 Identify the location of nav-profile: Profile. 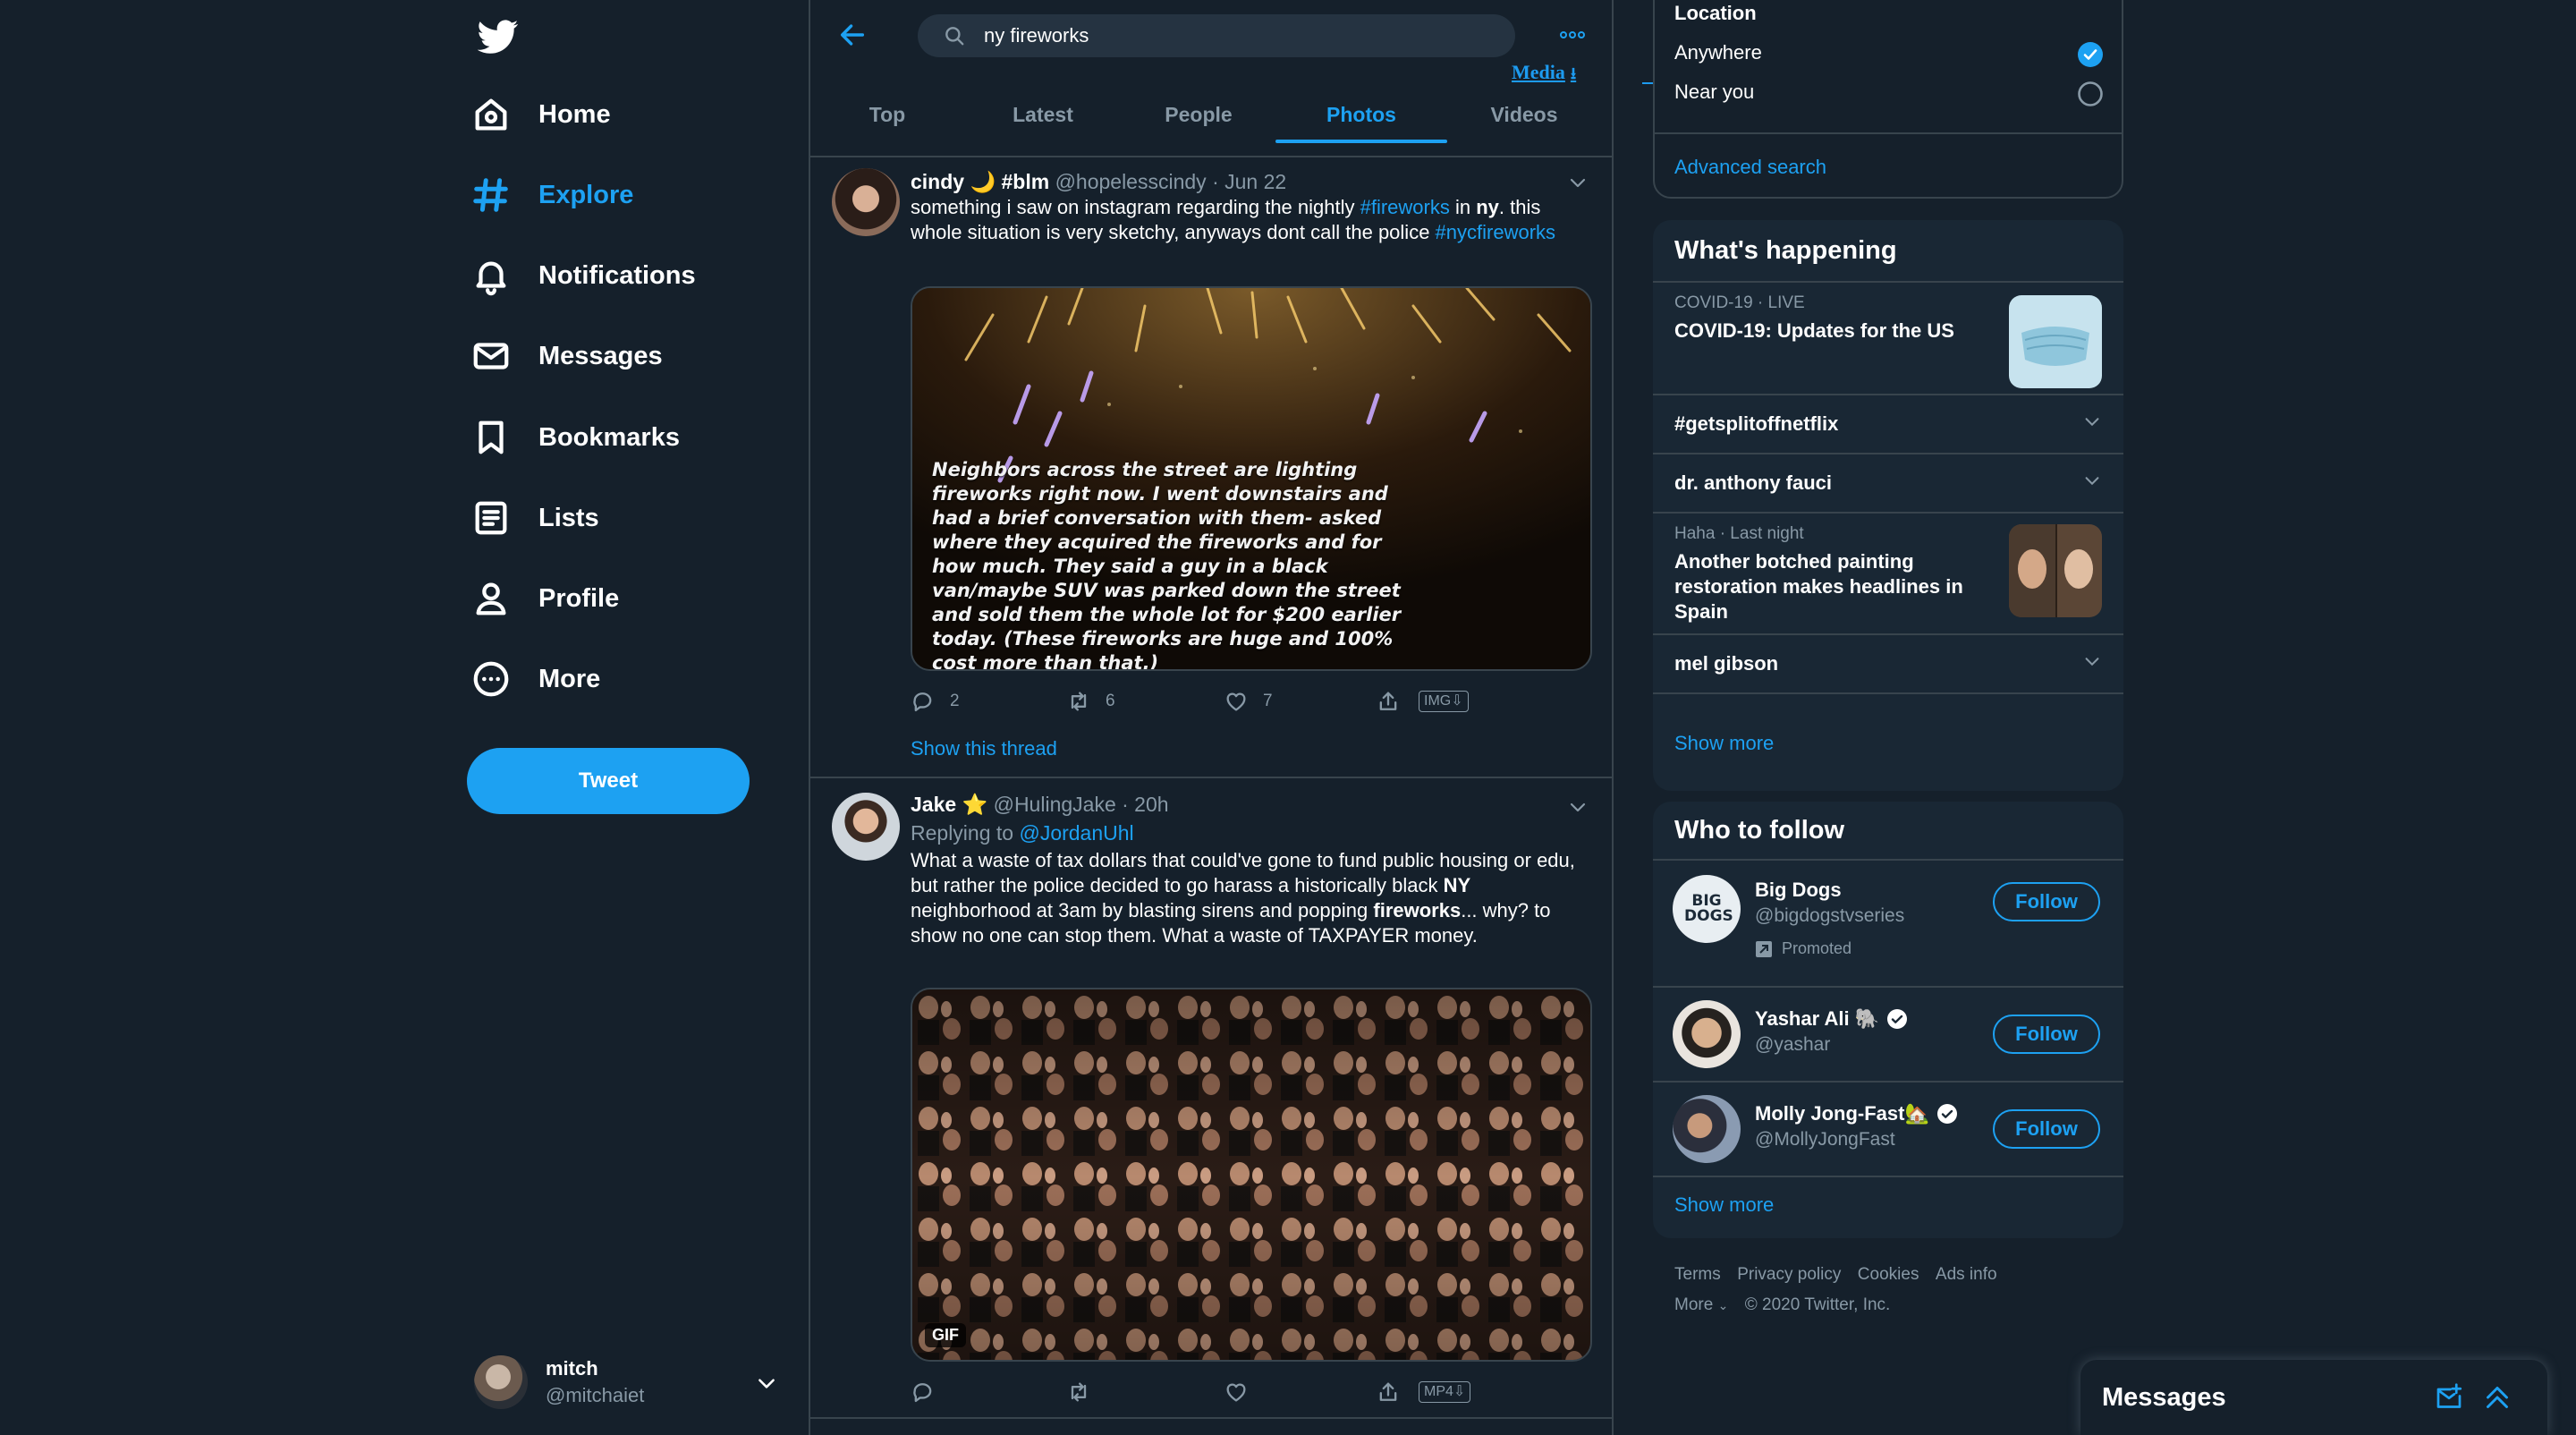
(544, 598).